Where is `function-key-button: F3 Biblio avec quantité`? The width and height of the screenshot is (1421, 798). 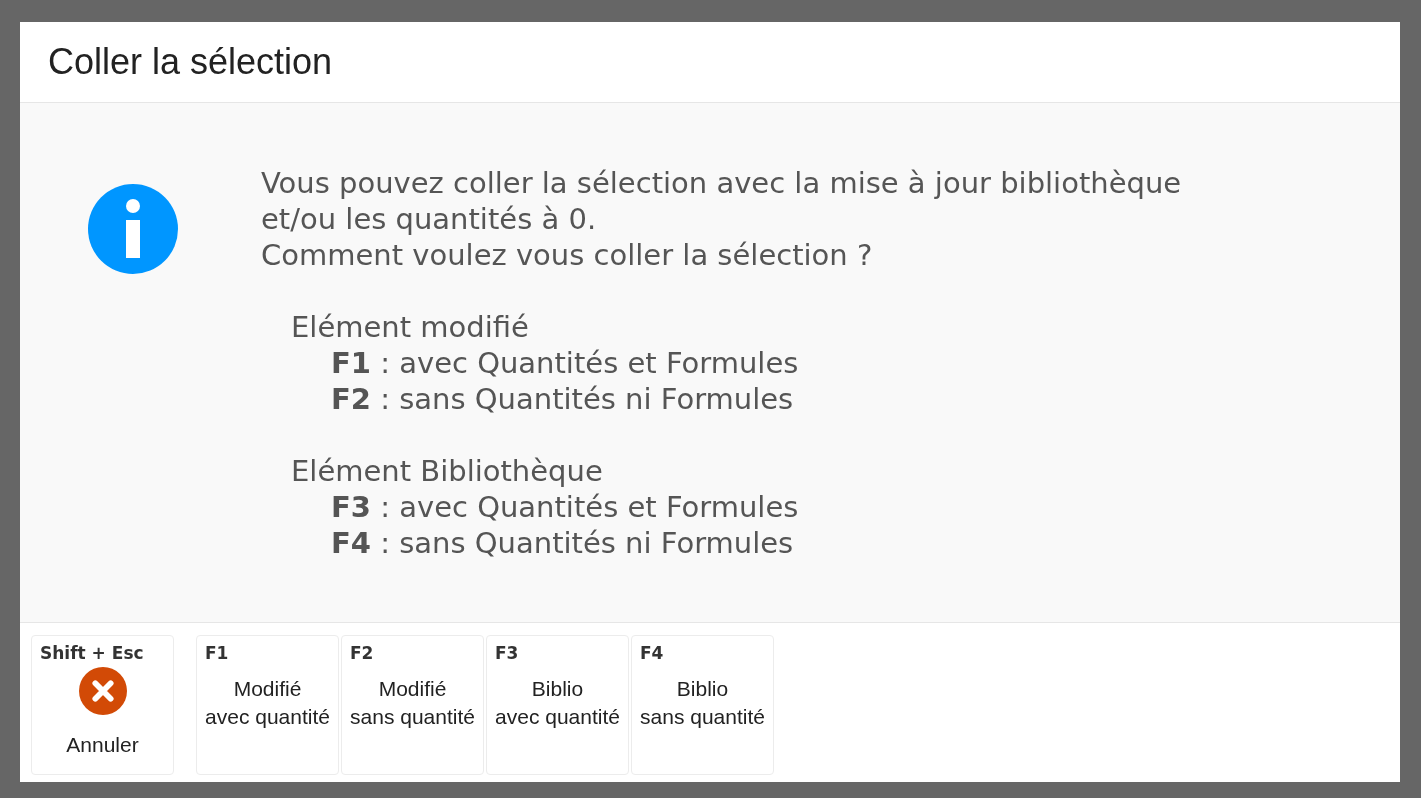
function-key-button: F3 Biblio avec quantité is located at coordinates (557, 705).